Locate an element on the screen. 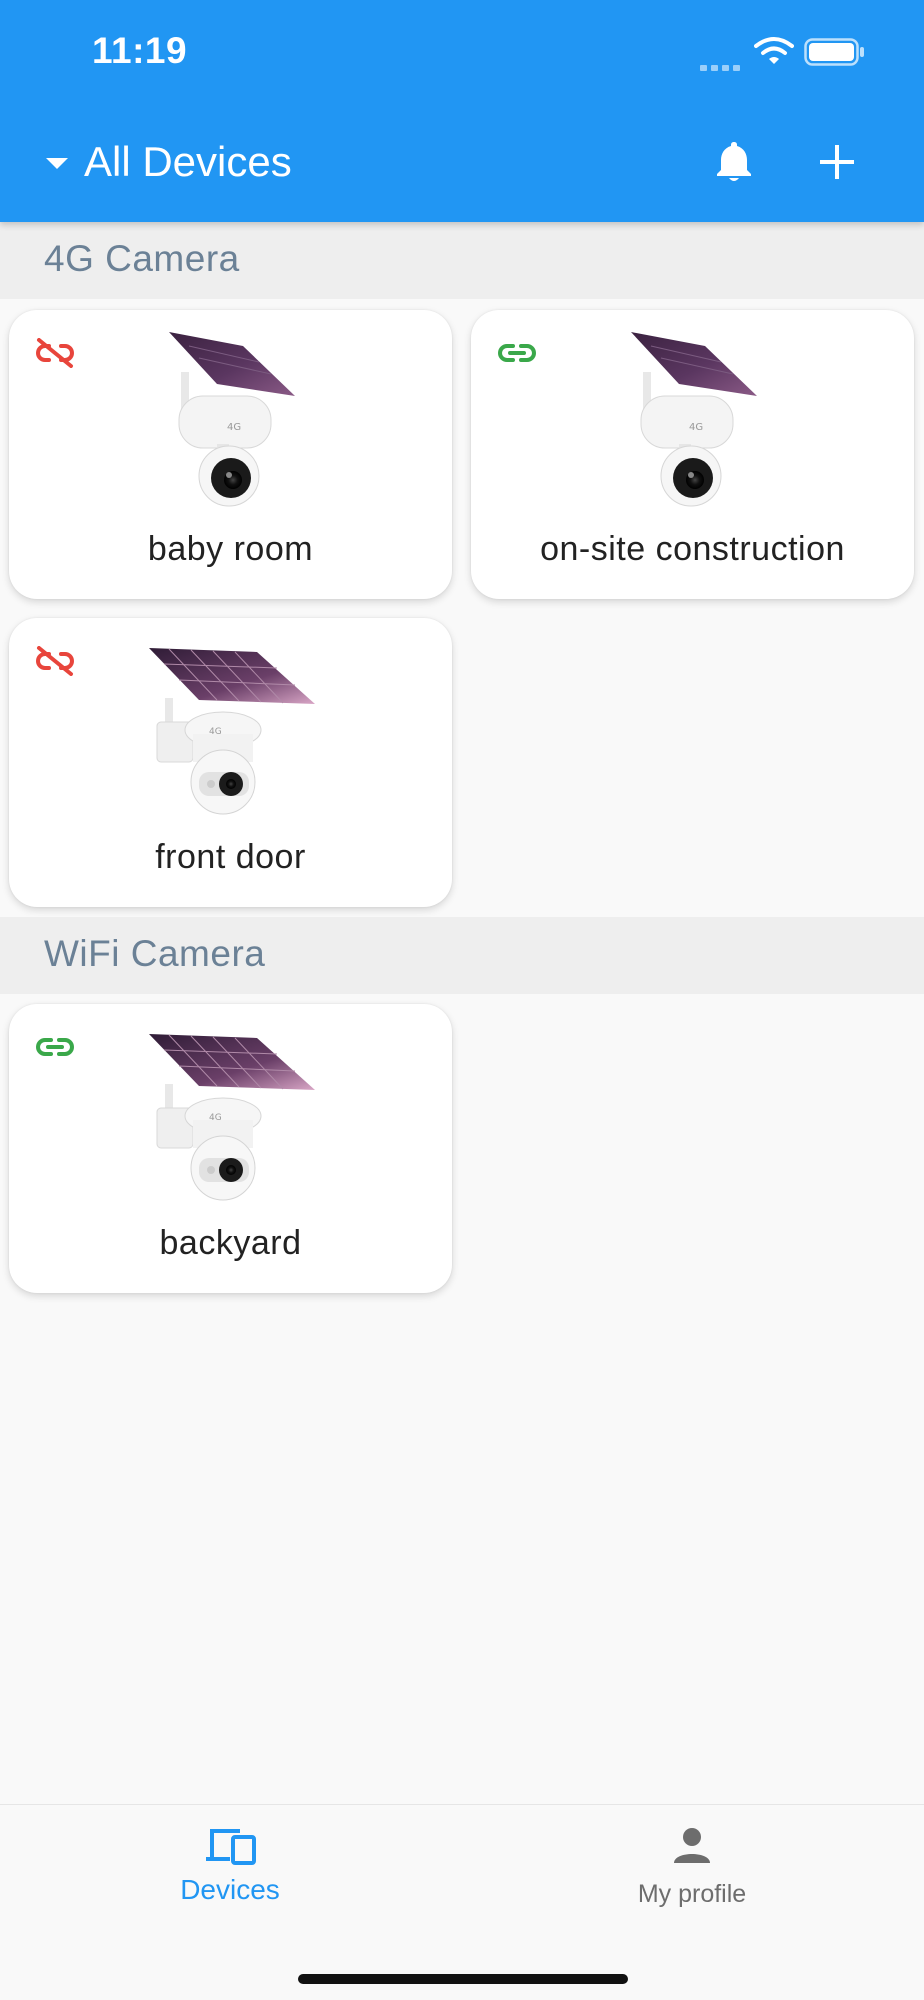  bottom-navigation: Devices My profile is located at coordinates (462, 1902).